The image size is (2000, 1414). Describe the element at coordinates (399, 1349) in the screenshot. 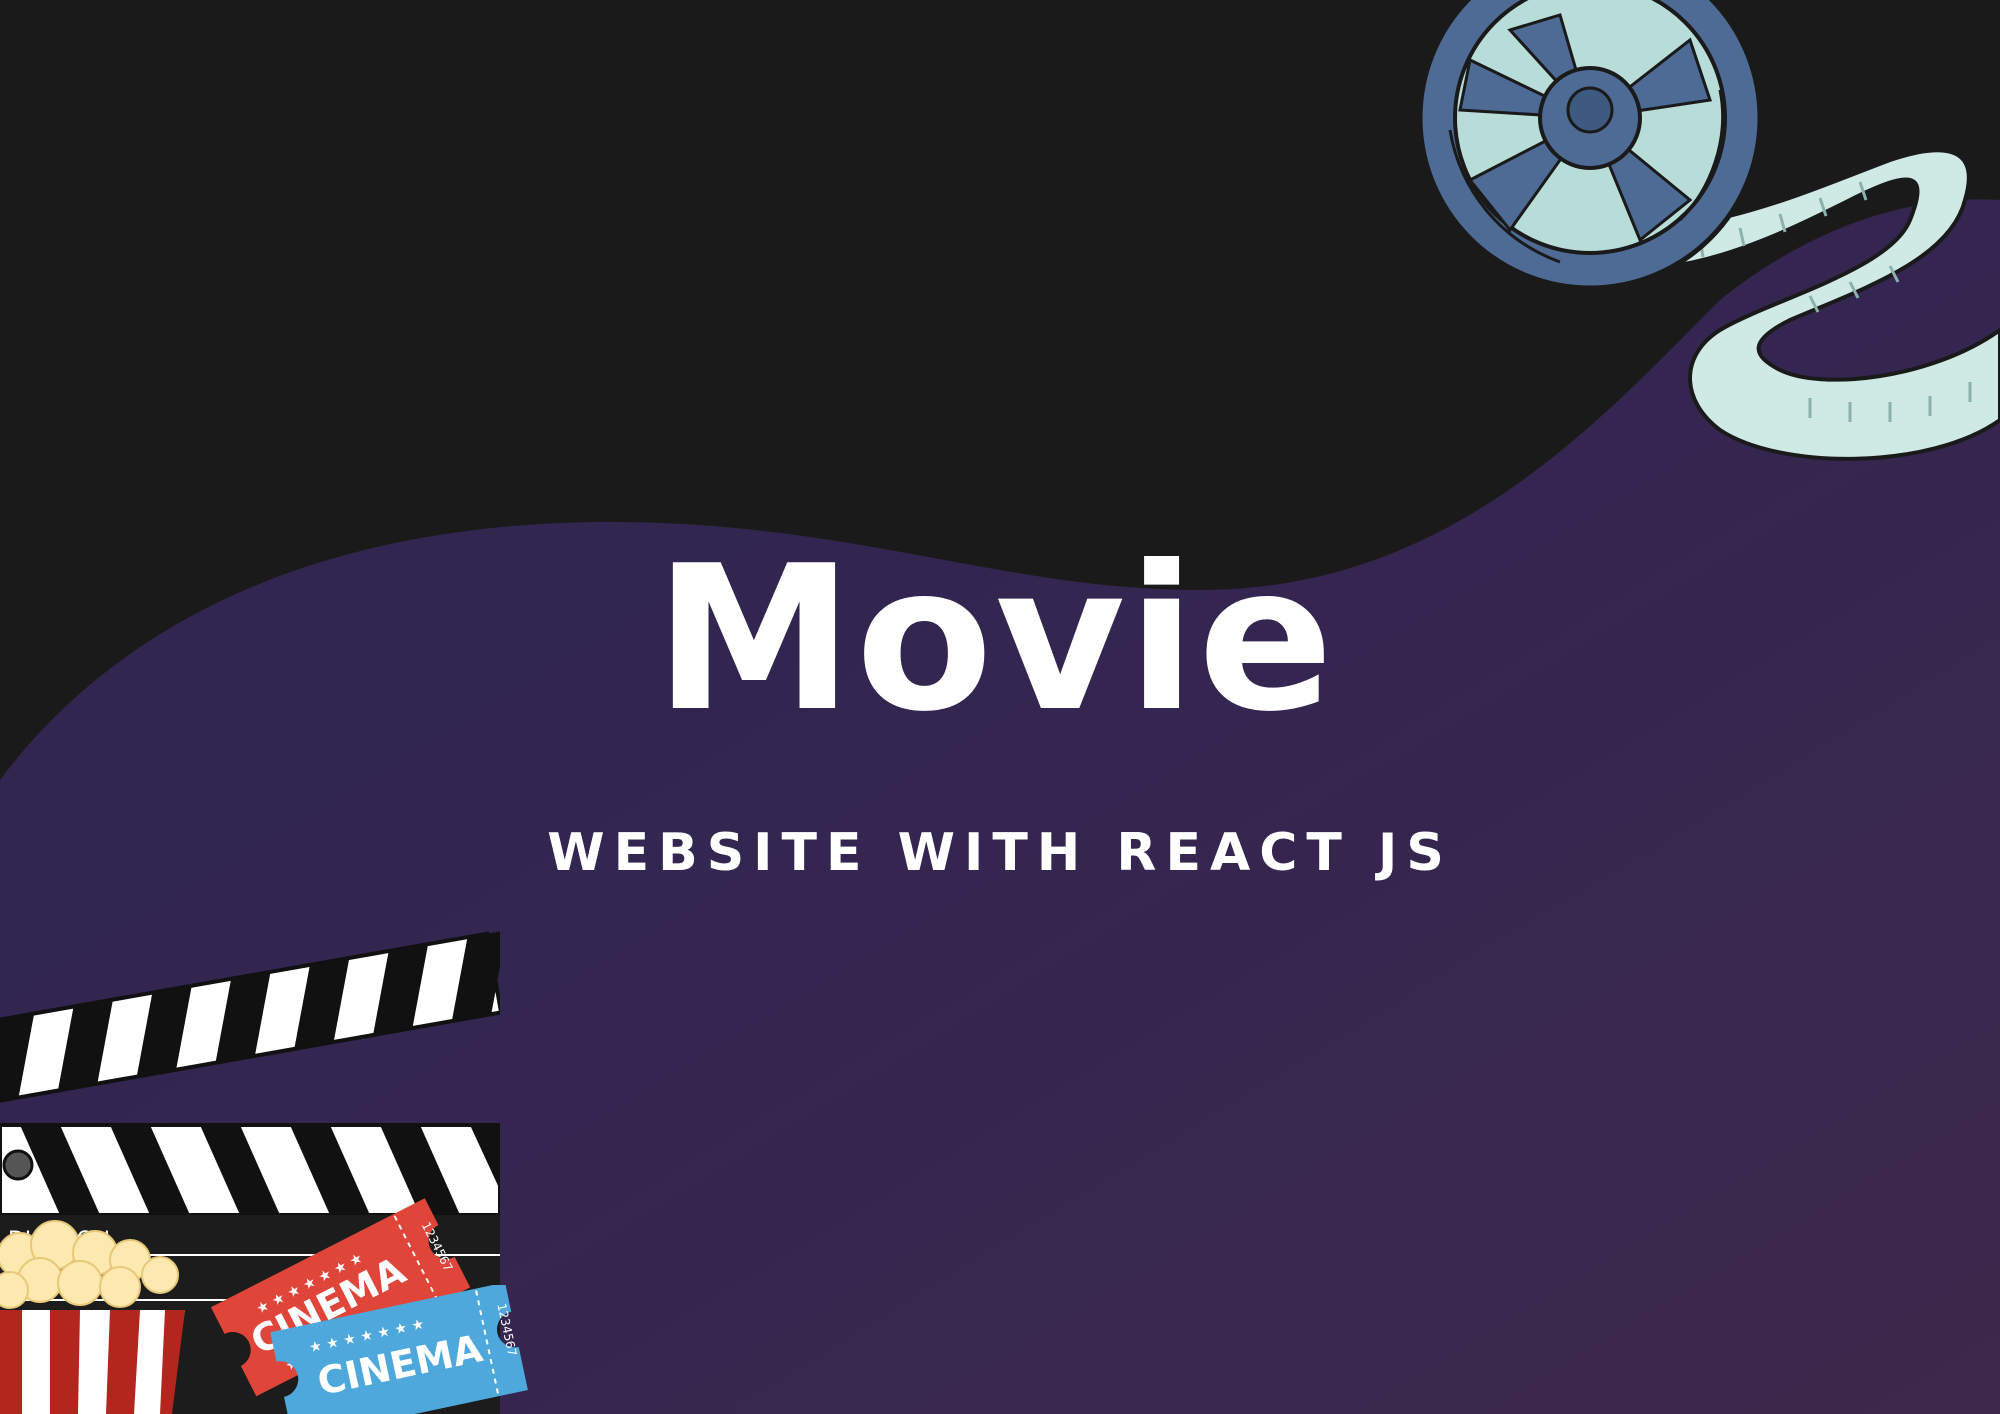

I see `cinema-ticket-icon: ★ ★ ★ ★ ★ ★ ★ CINEMA 1234567` at that location.